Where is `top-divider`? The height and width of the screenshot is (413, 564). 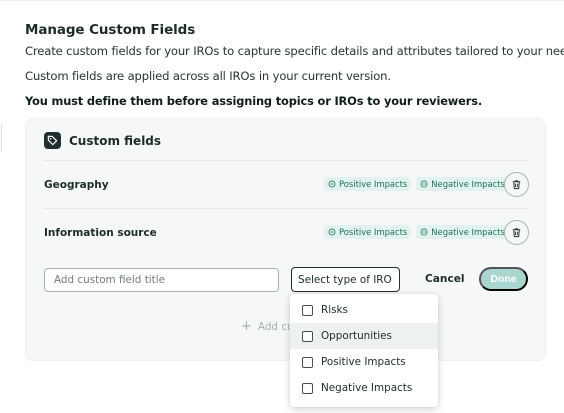 top-divider is located at coordinates (282, 0).